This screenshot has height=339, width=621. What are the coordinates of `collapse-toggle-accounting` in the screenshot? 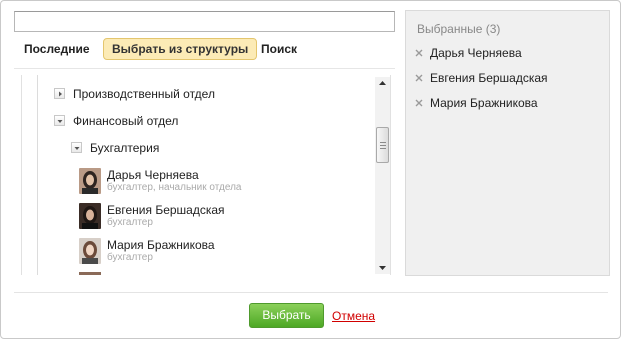 It's located at (76, 147).